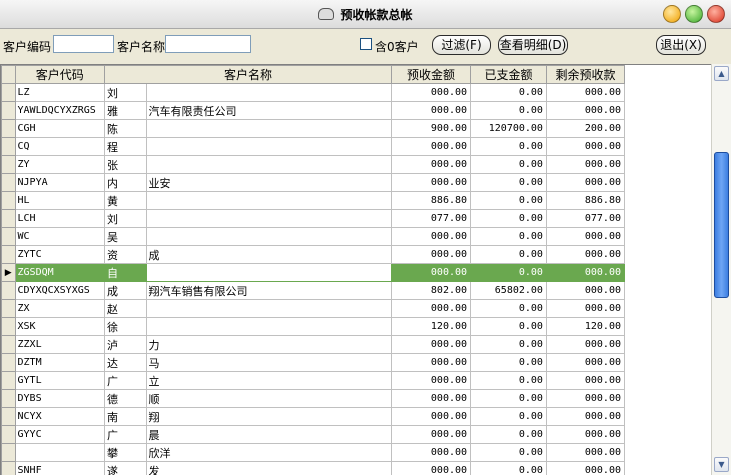 The width and height of the screenshot is (731, 475). Describe the element at coordinates (461, 45) in the screenshot. I see `filter-button: 过滤(F)` at that location.